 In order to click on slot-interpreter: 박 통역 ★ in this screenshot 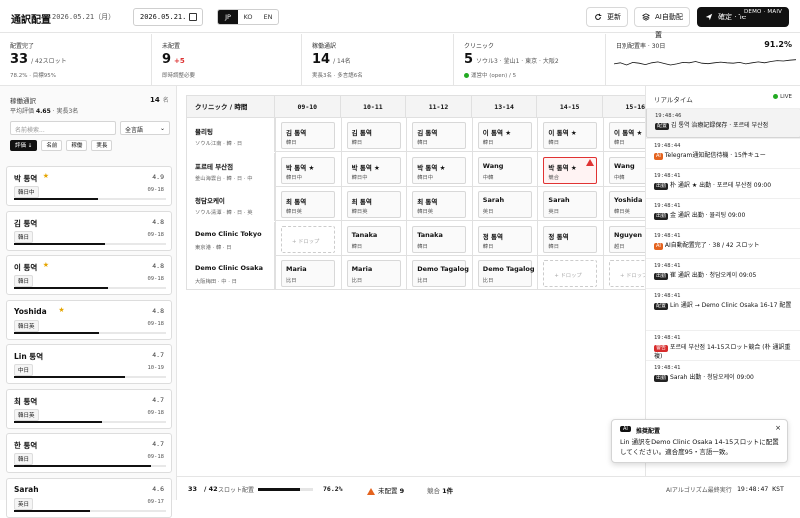, I will do `click(300, 167)`.